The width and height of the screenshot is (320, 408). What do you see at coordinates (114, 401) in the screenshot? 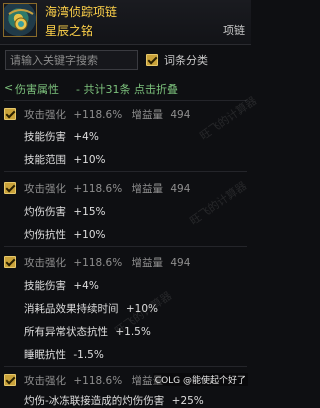
I see `stat-line: 灼伤-冰冻联接造成的灼伤伤害 +25%` at bounding box center [114, 401].